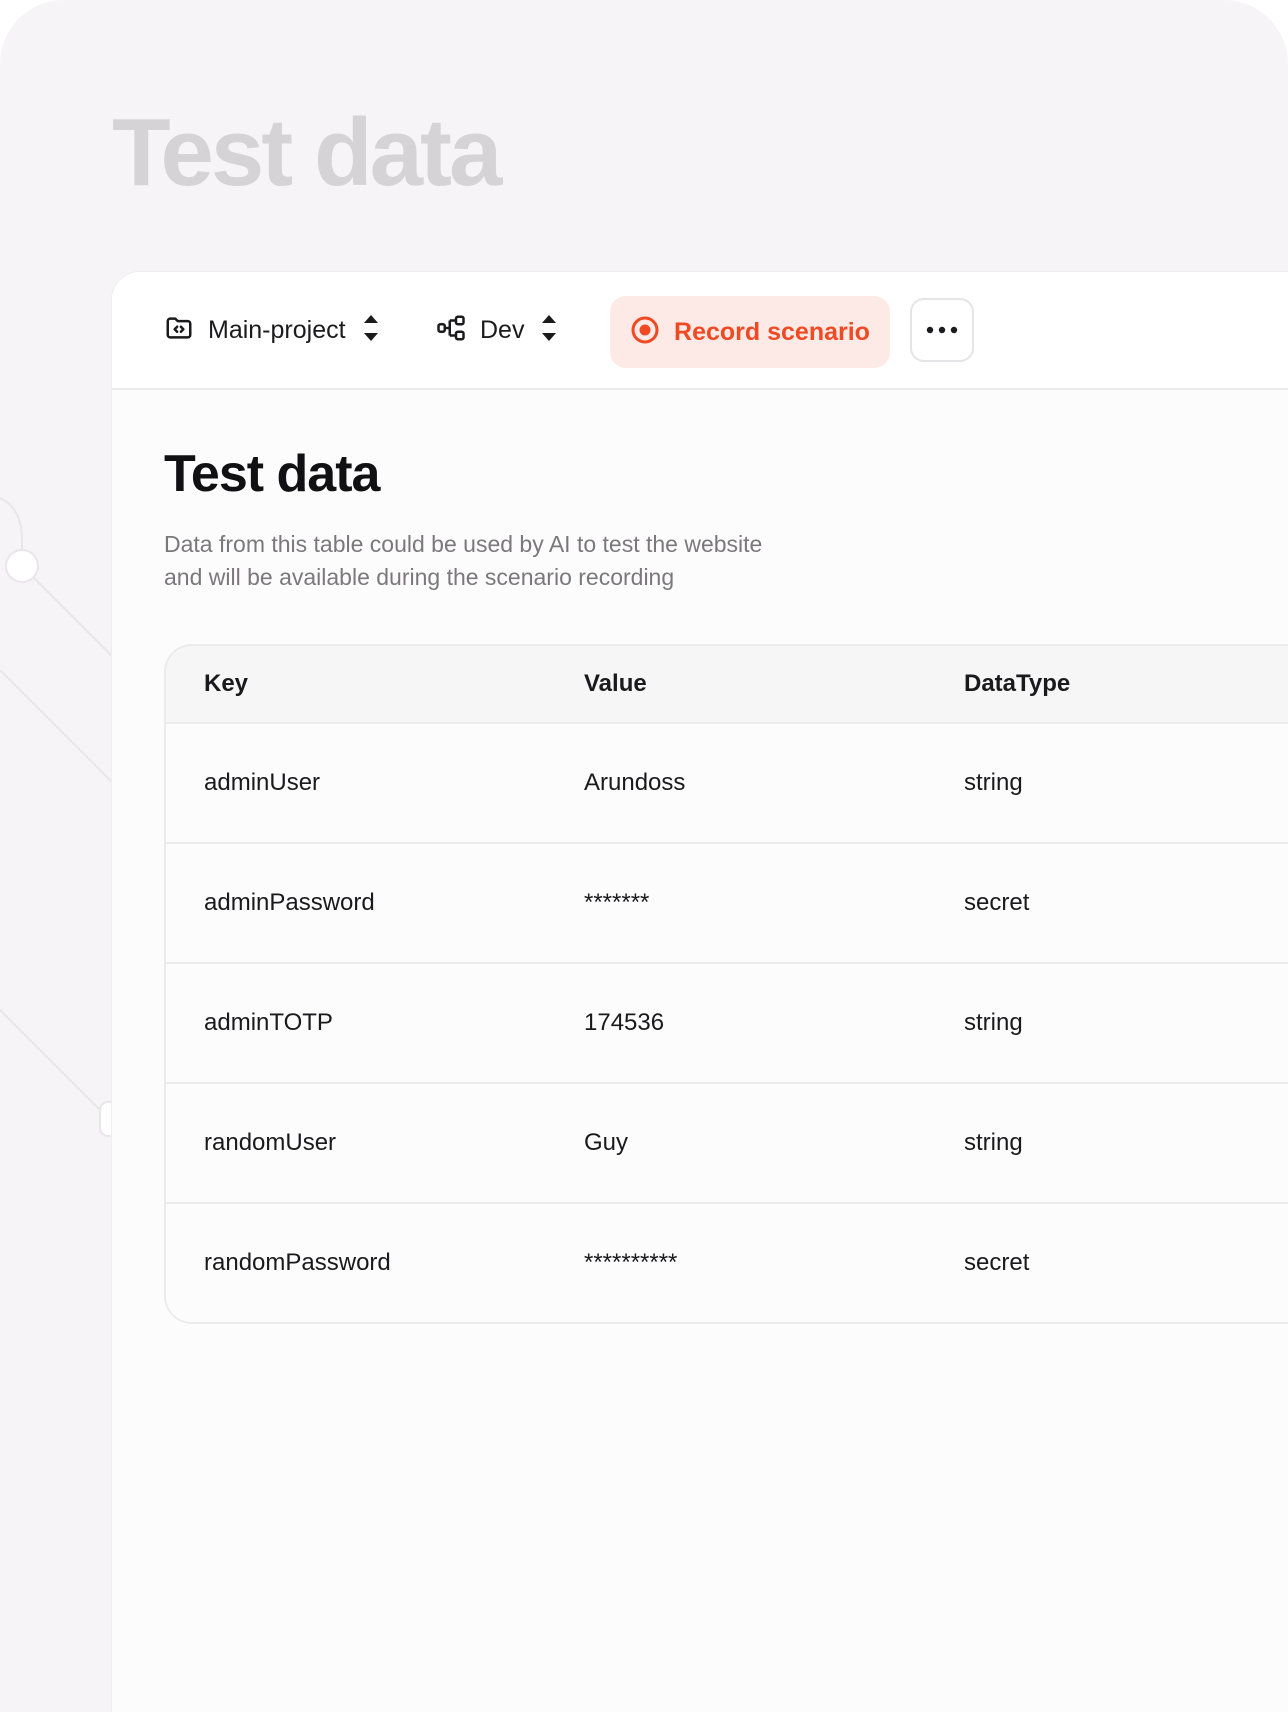 Image resolution: width=1288 pixels, height=1712 pixels. I want to click on table-row: adminPassword ******* secret, so click(727, 904).